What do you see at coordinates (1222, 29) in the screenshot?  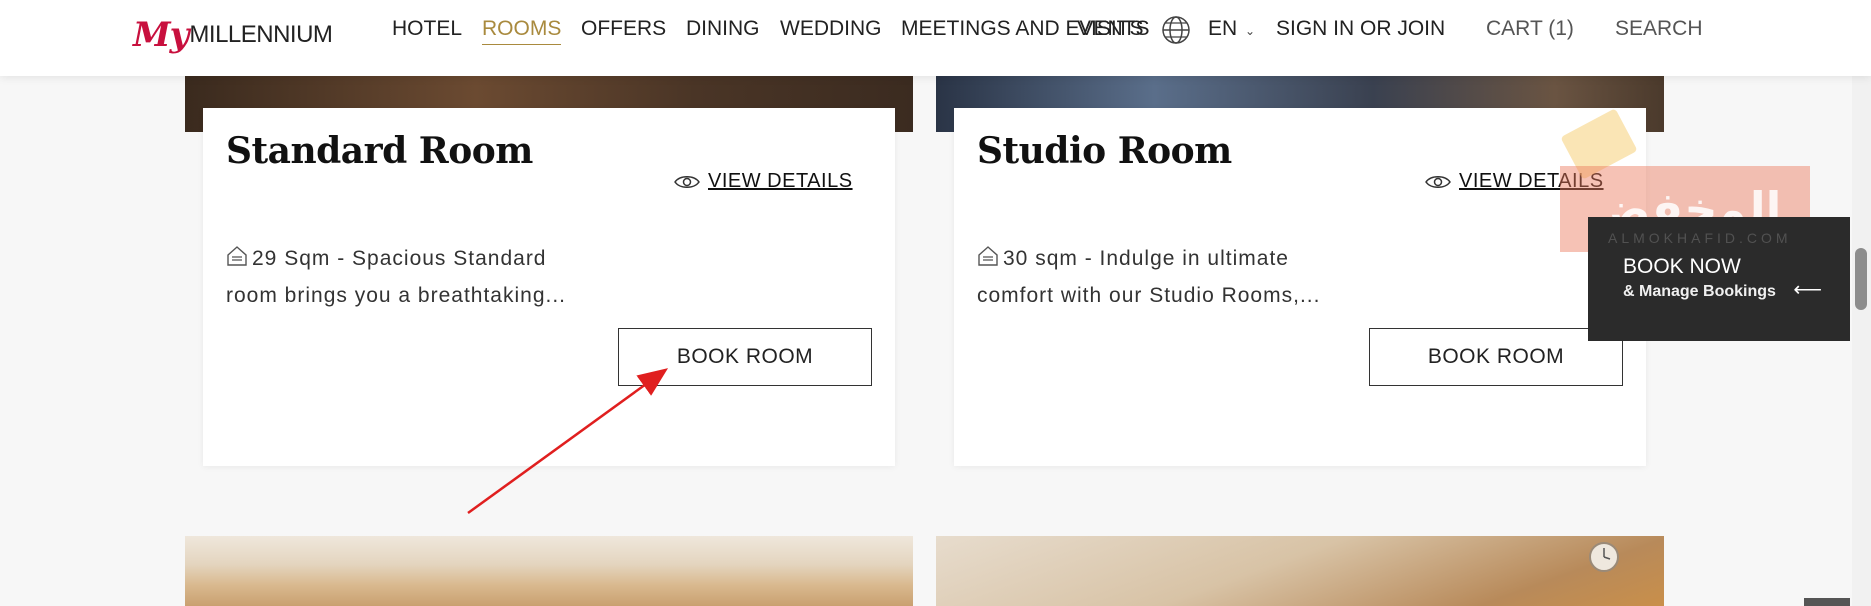 I see `language-selector: EN` at bounding box center [1222, 29].